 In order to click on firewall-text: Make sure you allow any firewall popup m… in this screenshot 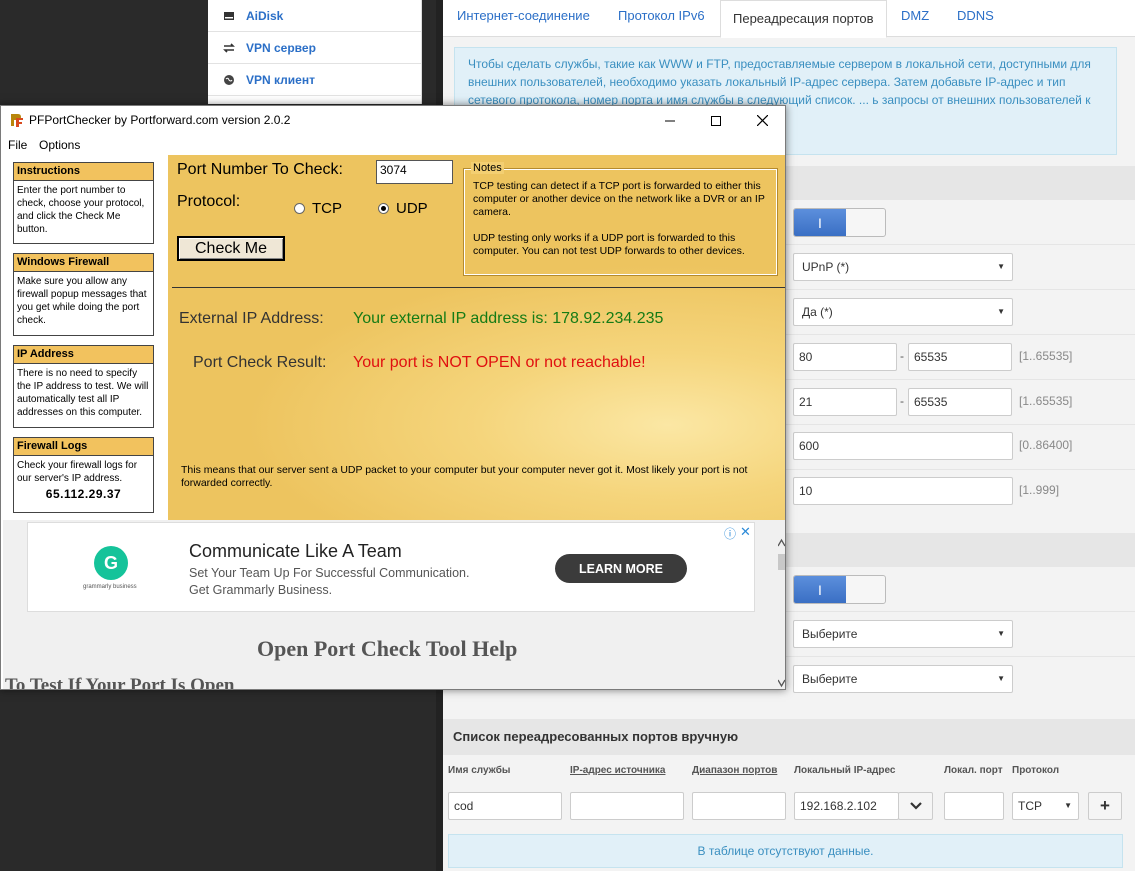, I will do `click(82, 301)`.